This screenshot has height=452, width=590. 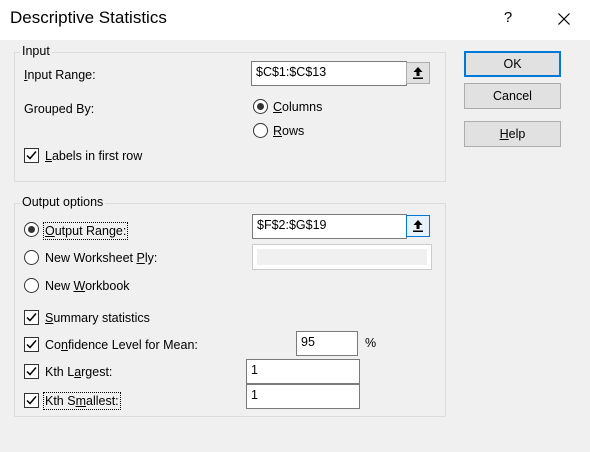 What do you see at coordinates (327, 343) in the screenshot?
I see `confidence-level-field: 95` at bounding box center [327, 343].